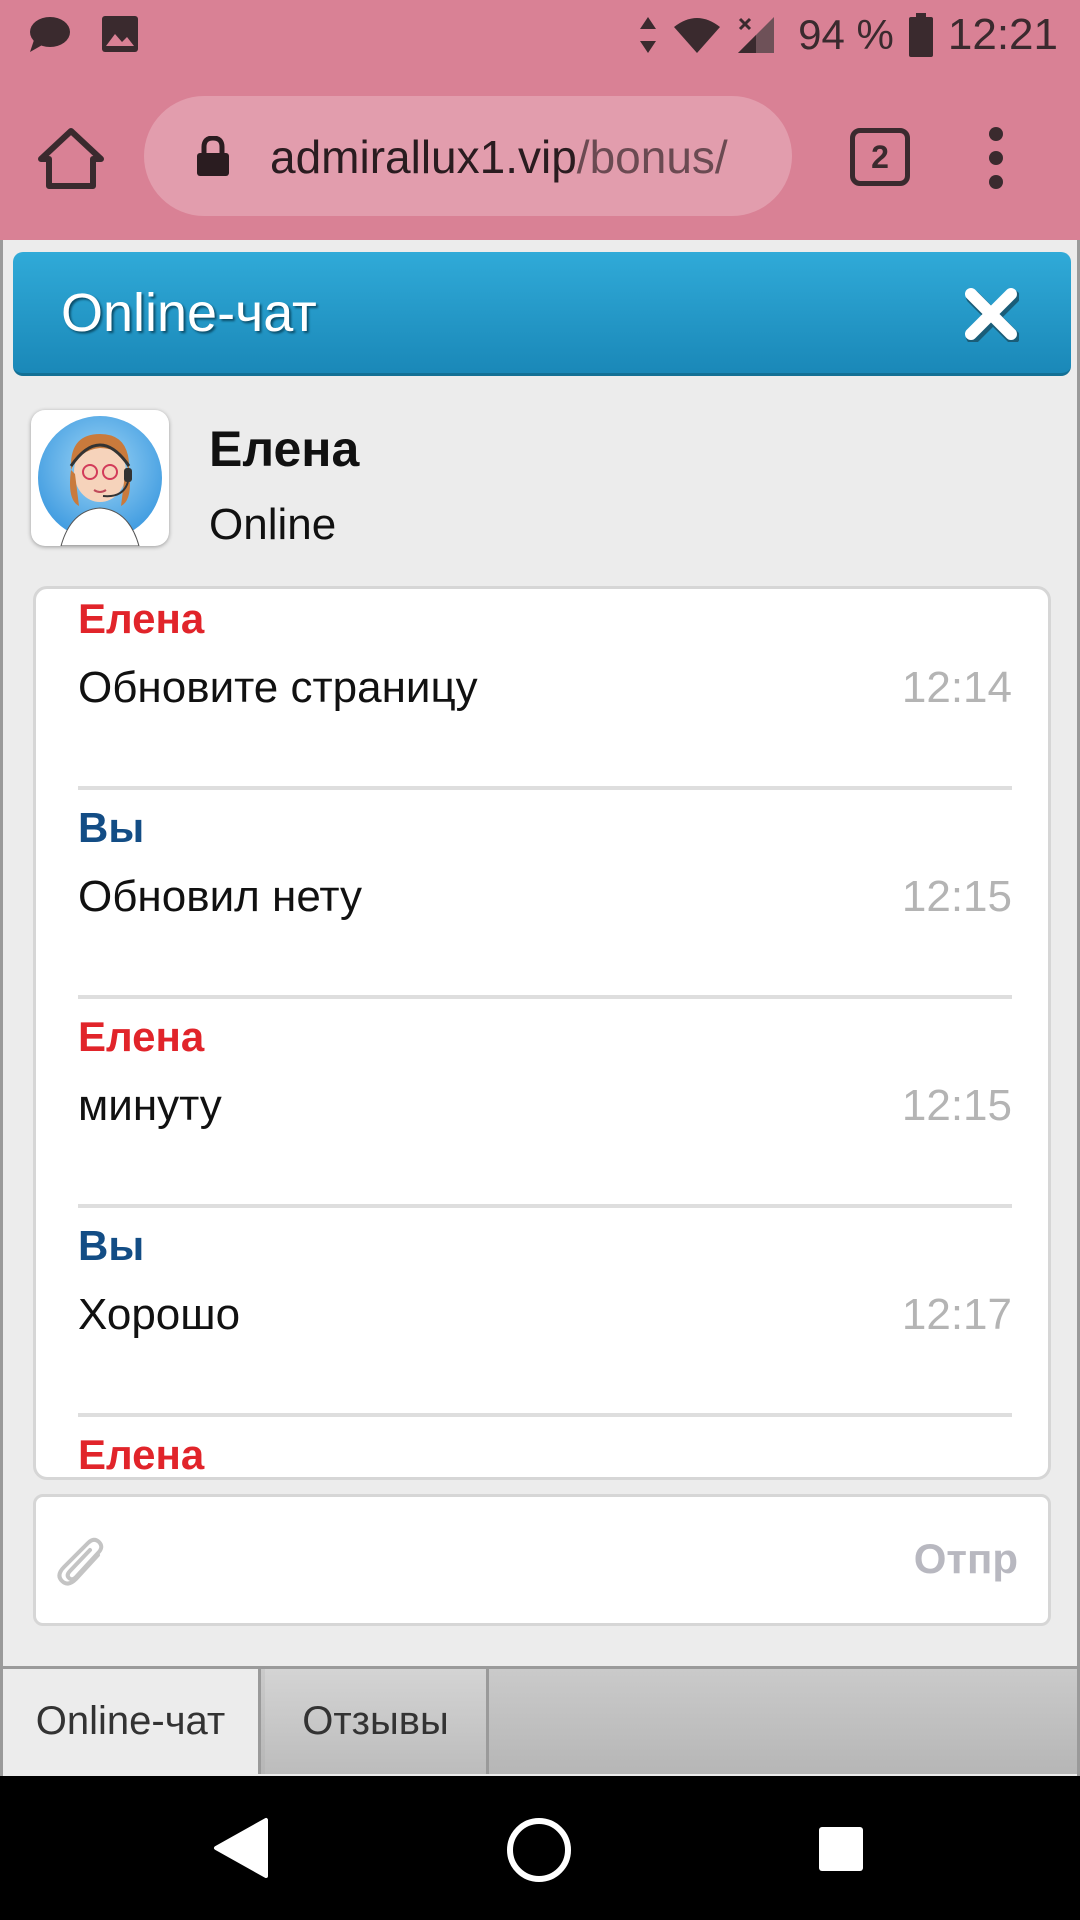 This screenshot has width=1080, height=1920. I want to click on wifi-icon, so click(697, 35).